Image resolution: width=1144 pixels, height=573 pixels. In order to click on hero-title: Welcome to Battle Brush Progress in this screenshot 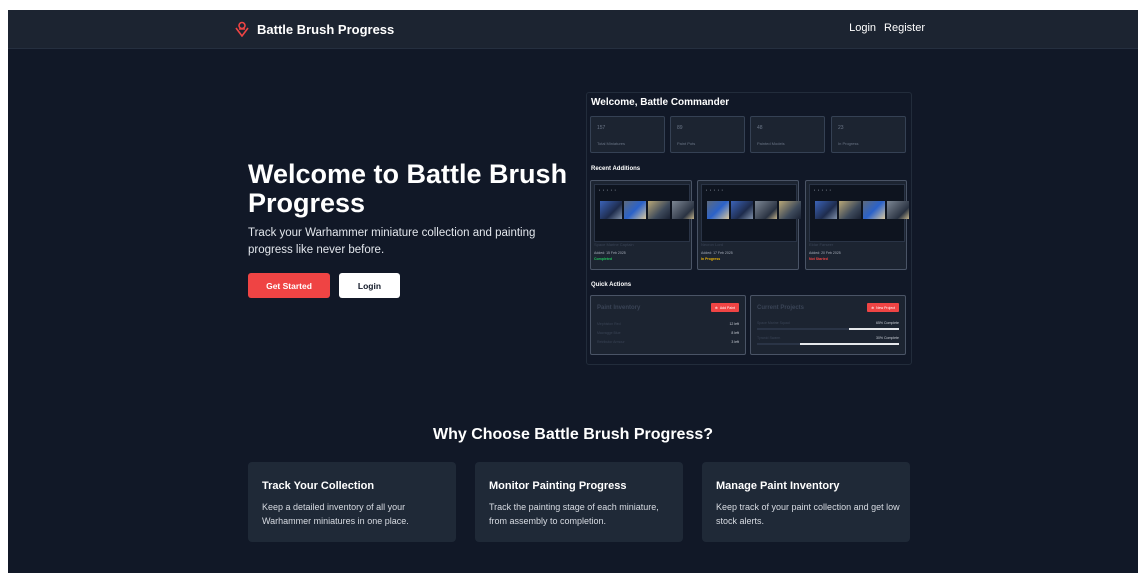, I will do `click(408, 188)`.